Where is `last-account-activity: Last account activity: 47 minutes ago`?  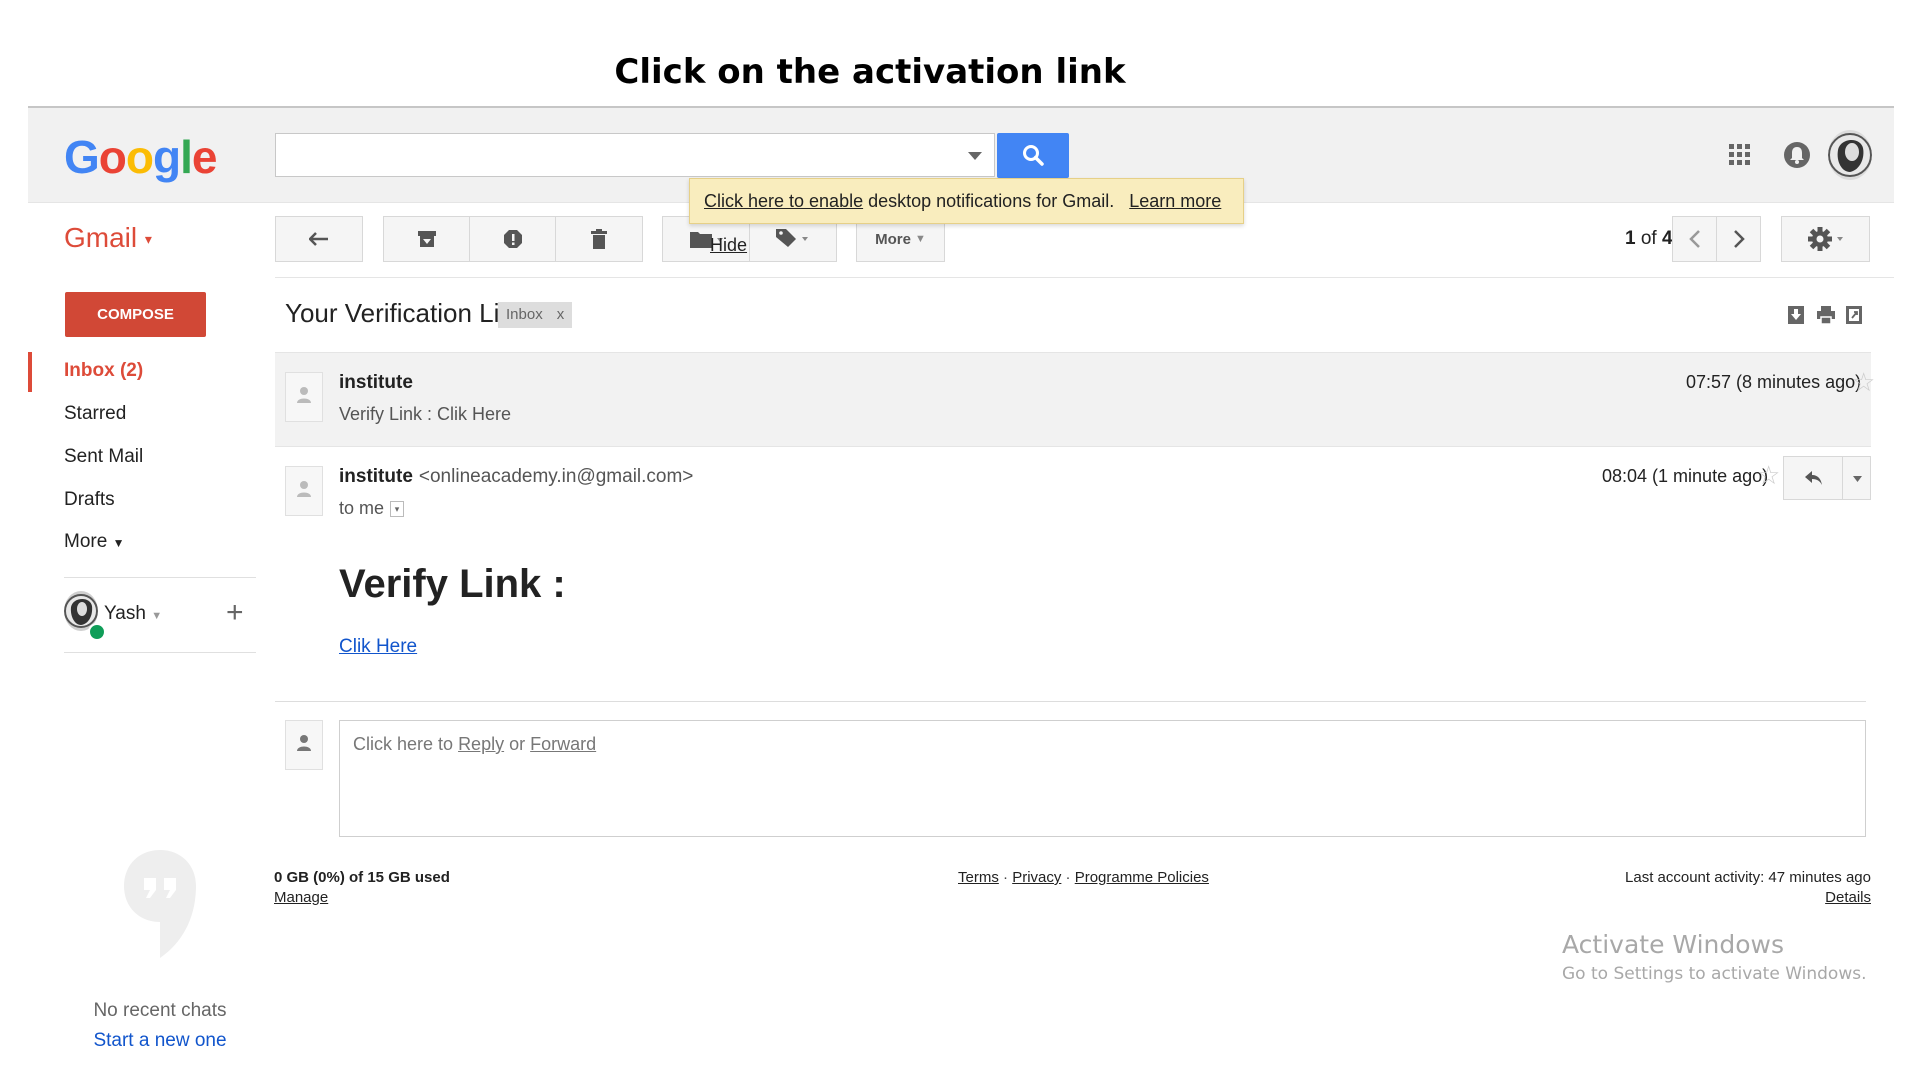
last-account-activity: Last account activity: 47 minutes ago is located at coordinates (1748, 877).